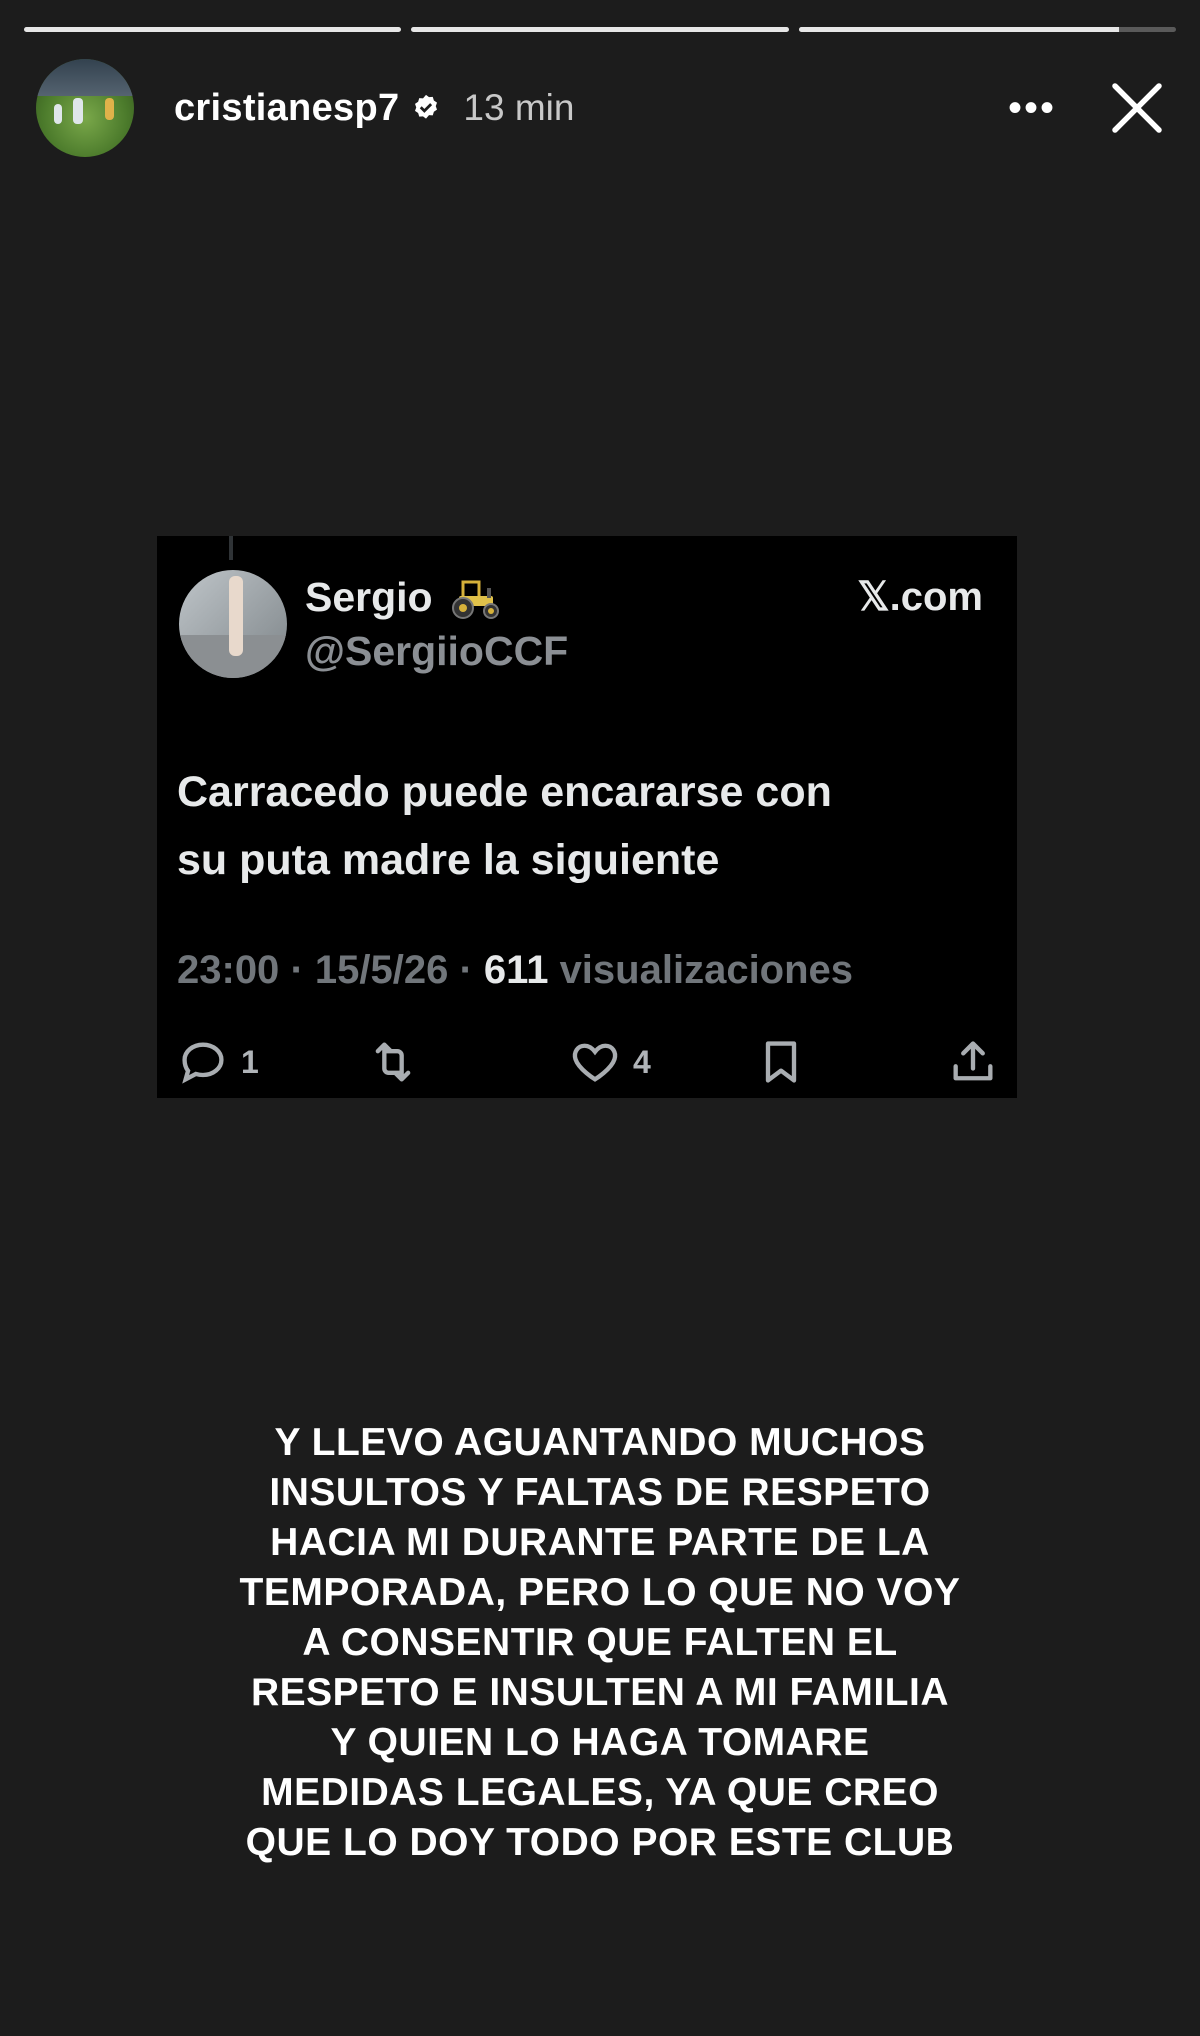 This screenshot has height=2036, width=1200. I want to click on reply-icon, so click(203, 1063).